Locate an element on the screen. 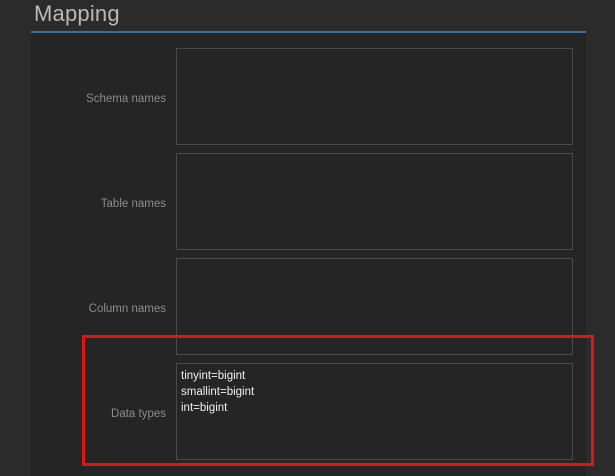  section-title: Mapping is located at coordinates (77, 13).